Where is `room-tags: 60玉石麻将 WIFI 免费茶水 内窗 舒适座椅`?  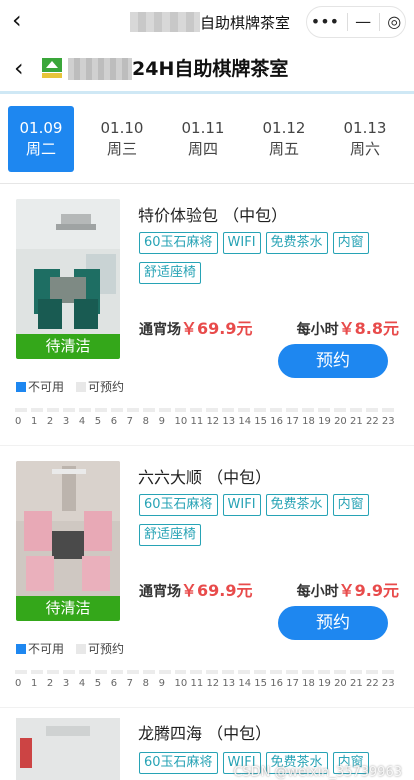 room-tags: 60玉石麻将 WIFI 免费茶水 内窗 舒适座椅 is located at coordinates (269, 524).